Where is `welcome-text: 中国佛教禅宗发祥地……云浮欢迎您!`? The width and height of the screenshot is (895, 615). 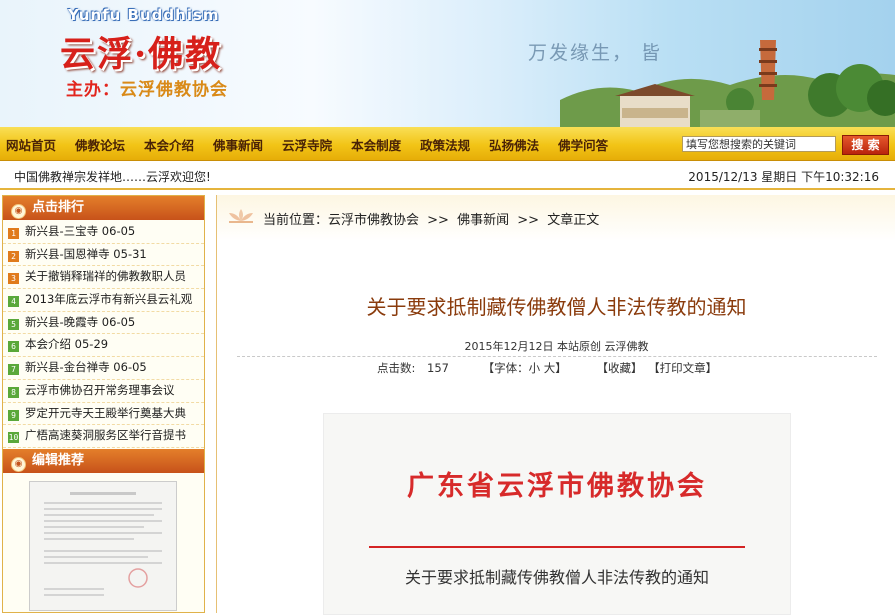
welcome-text: 中国佛教禅宗发祥地……云浮欢迎您! is located at coordinates (112, 177).